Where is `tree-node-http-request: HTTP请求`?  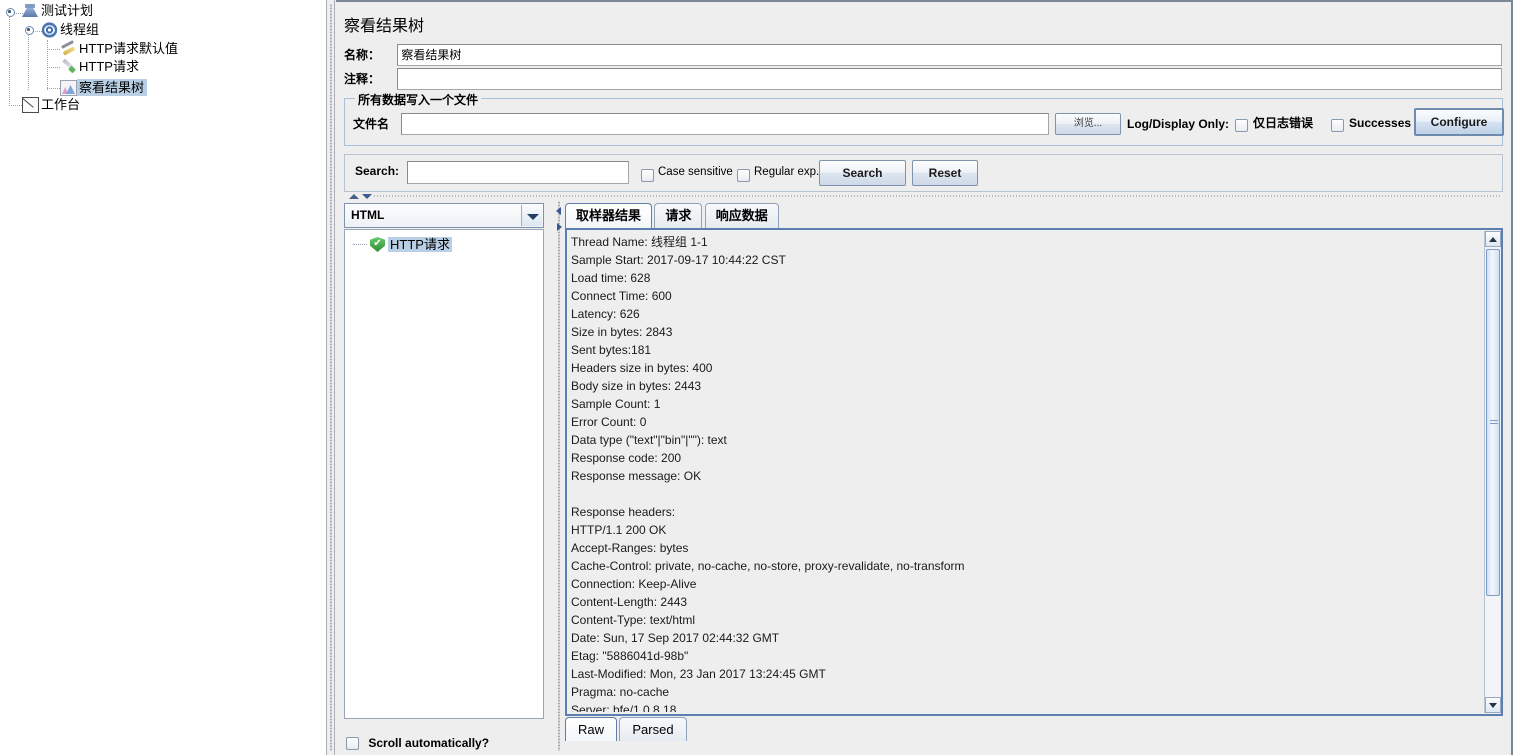
tree-node-http-request: HTTP请求 is located at coordinates (101, 67).